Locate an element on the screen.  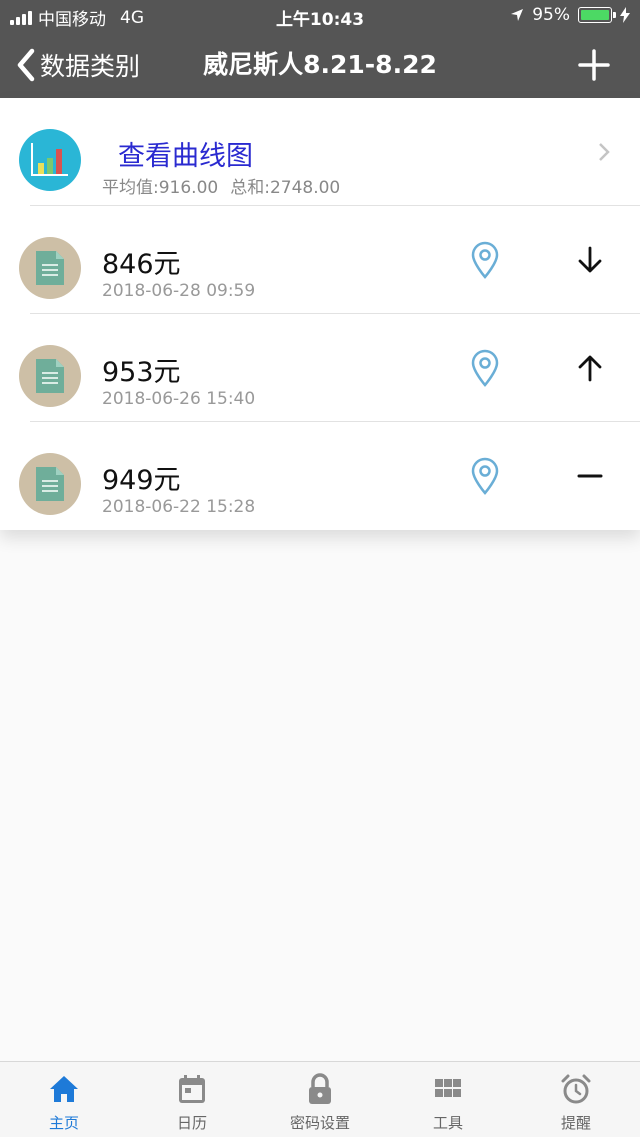
page-title: 威尼斯人8.21-8.22 is located at coordinates (320, 64).